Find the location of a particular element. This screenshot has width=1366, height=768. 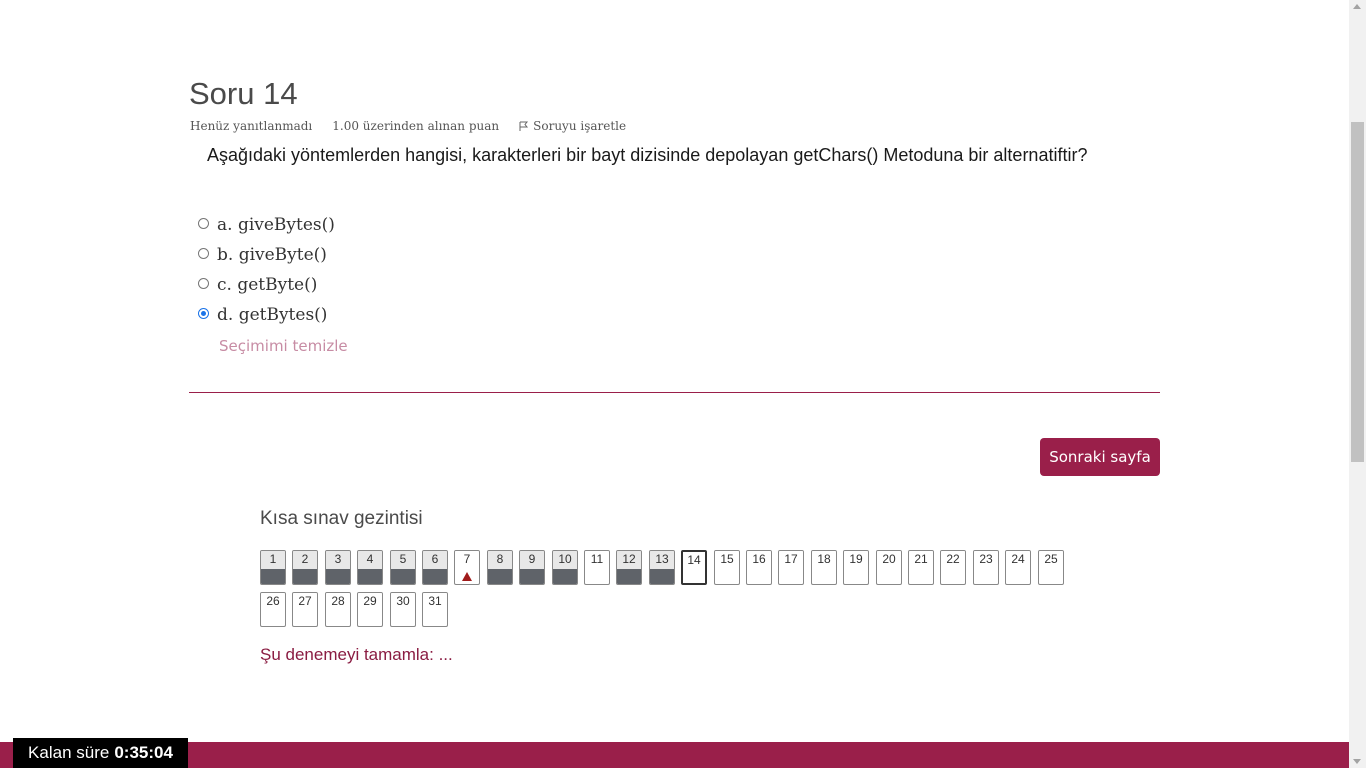

quiz-nav-number: 1 is located at coordinates (273, 560).